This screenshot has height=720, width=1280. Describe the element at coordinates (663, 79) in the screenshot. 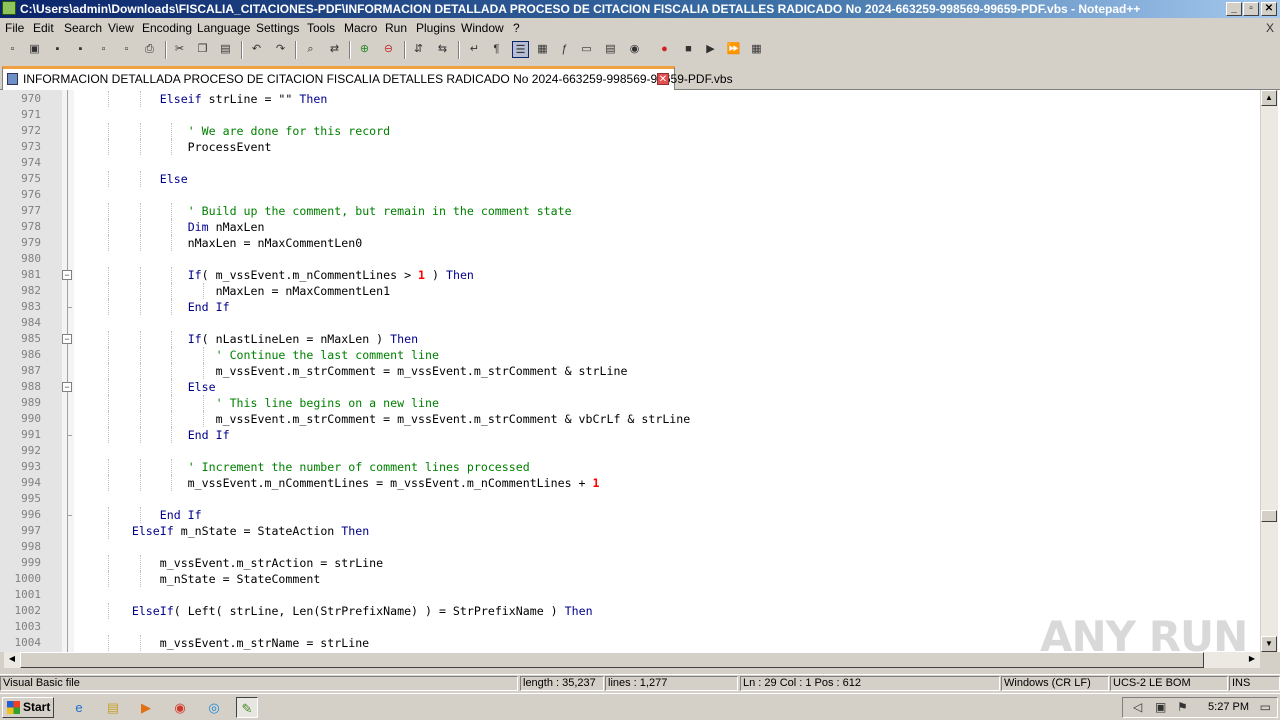

I see `tab-close-icon: ✕` at that location.